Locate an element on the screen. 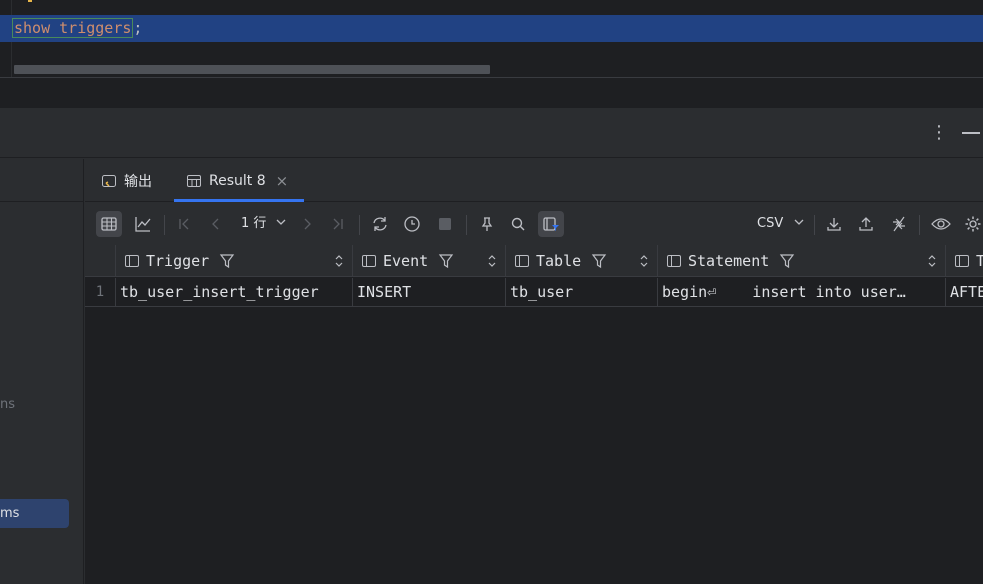 The image size is (983, 584). console-output-icon is located at coordinates (109, 180).